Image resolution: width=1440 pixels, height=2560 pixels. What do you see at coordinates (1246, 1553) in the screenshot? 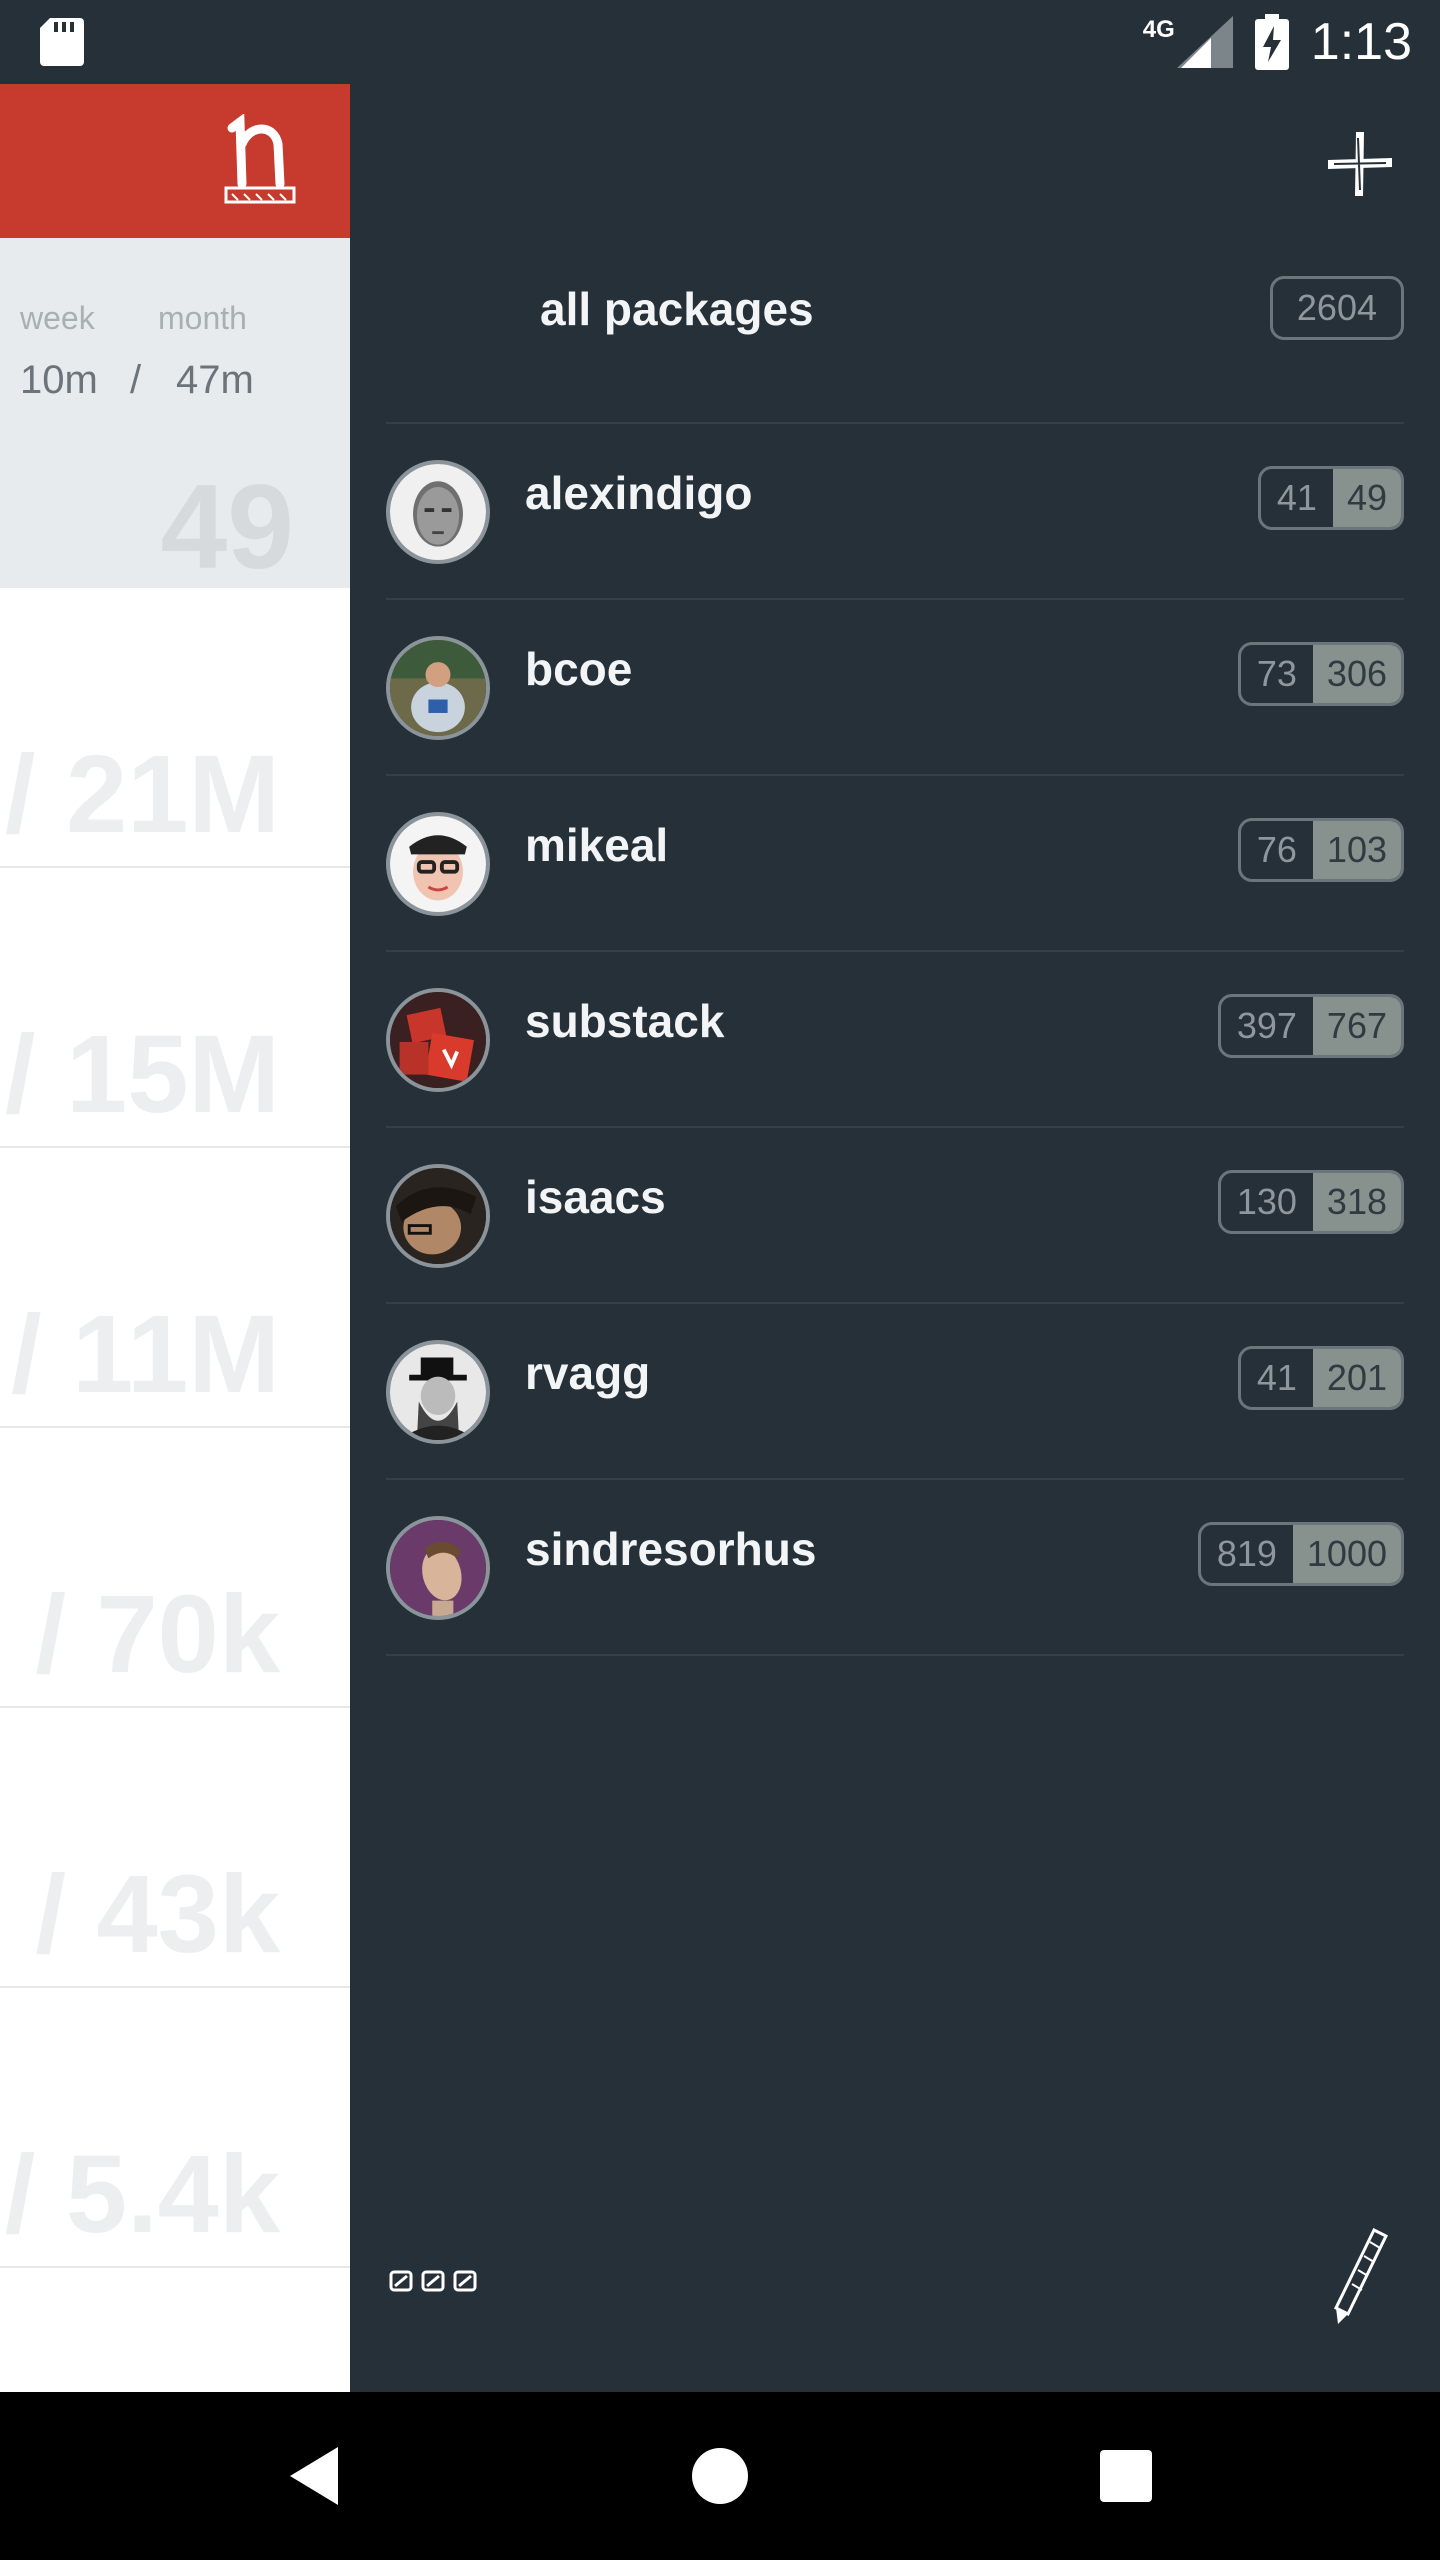
I see `badge-value-a: 819` at bounding box center [1246, 1553].